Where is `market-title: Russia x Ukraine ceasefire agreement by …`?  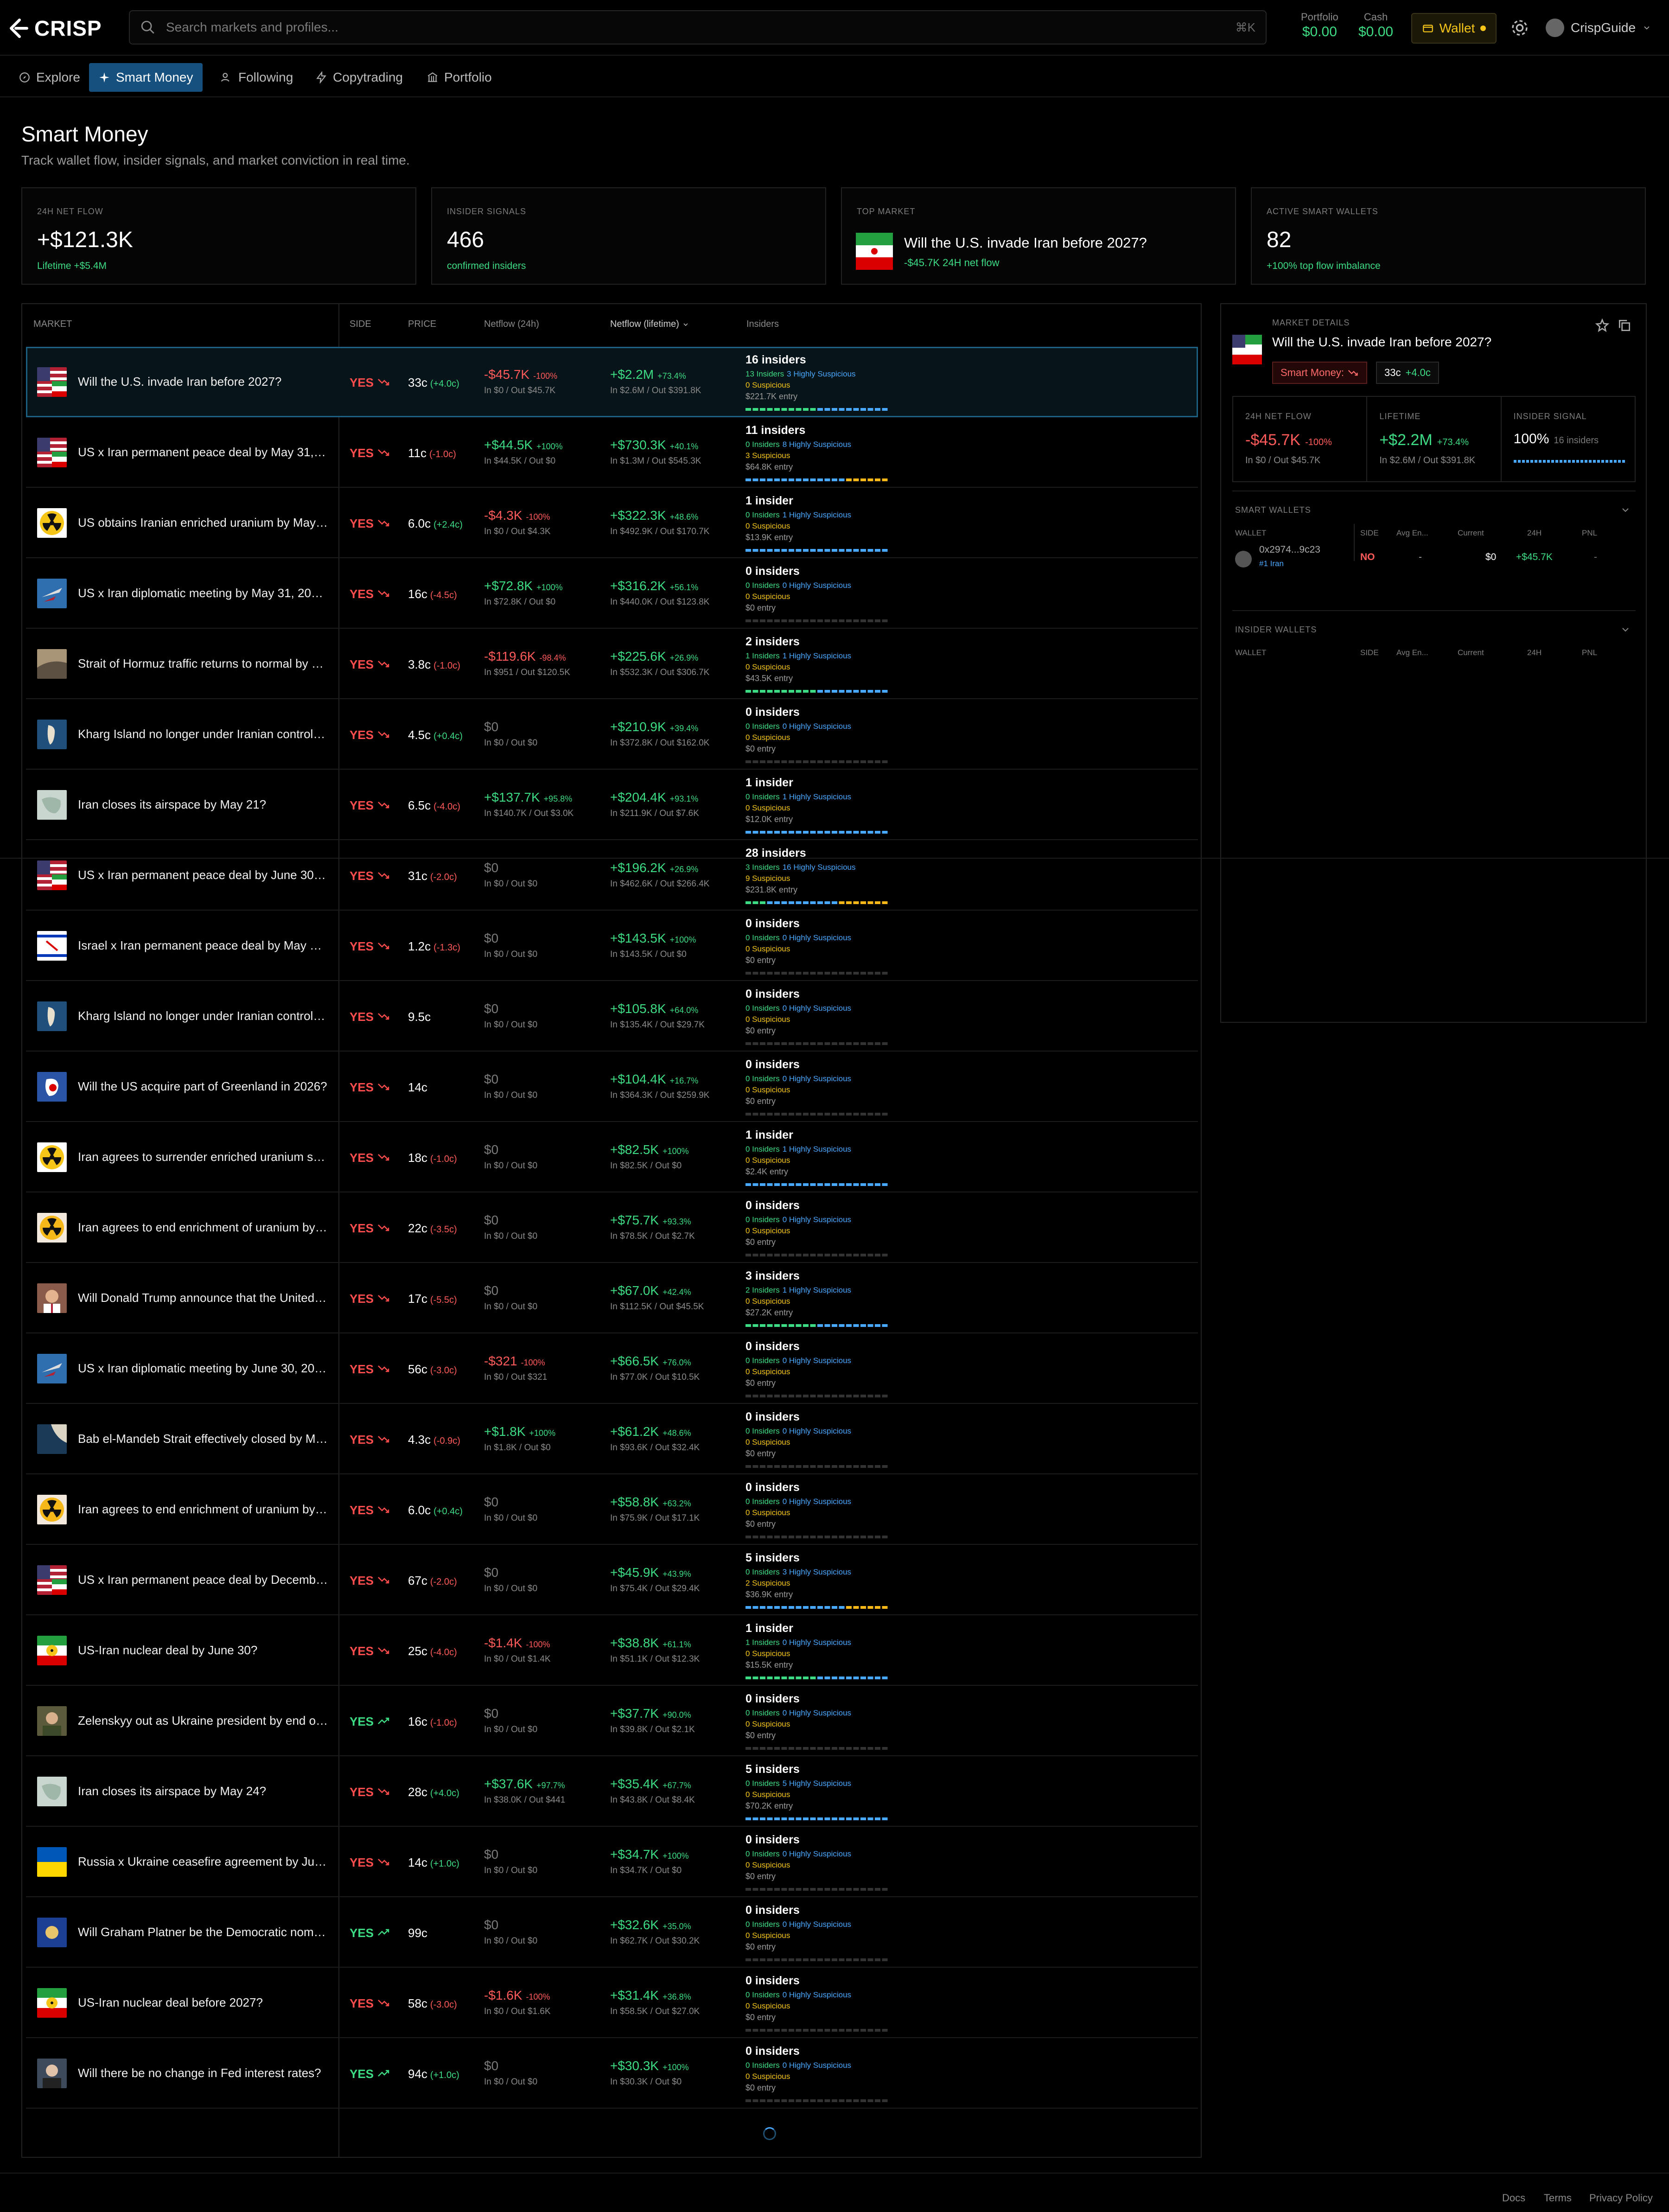
market-title: Russia x Ukraine ceasefire agreement by … is located at coordinates (203, 1862).